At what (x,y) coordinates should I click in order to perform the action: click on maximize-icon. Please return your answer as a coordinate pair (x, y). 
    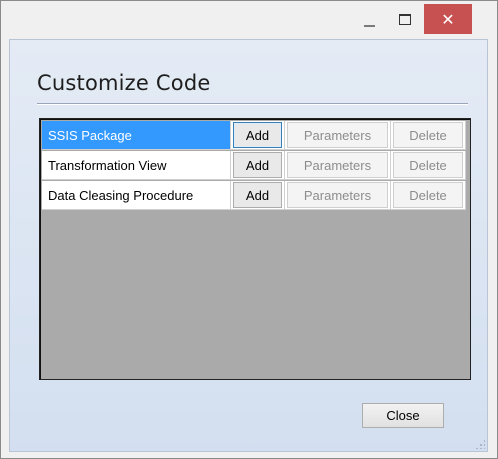
    Looking at the image, I should click on (405, 19).